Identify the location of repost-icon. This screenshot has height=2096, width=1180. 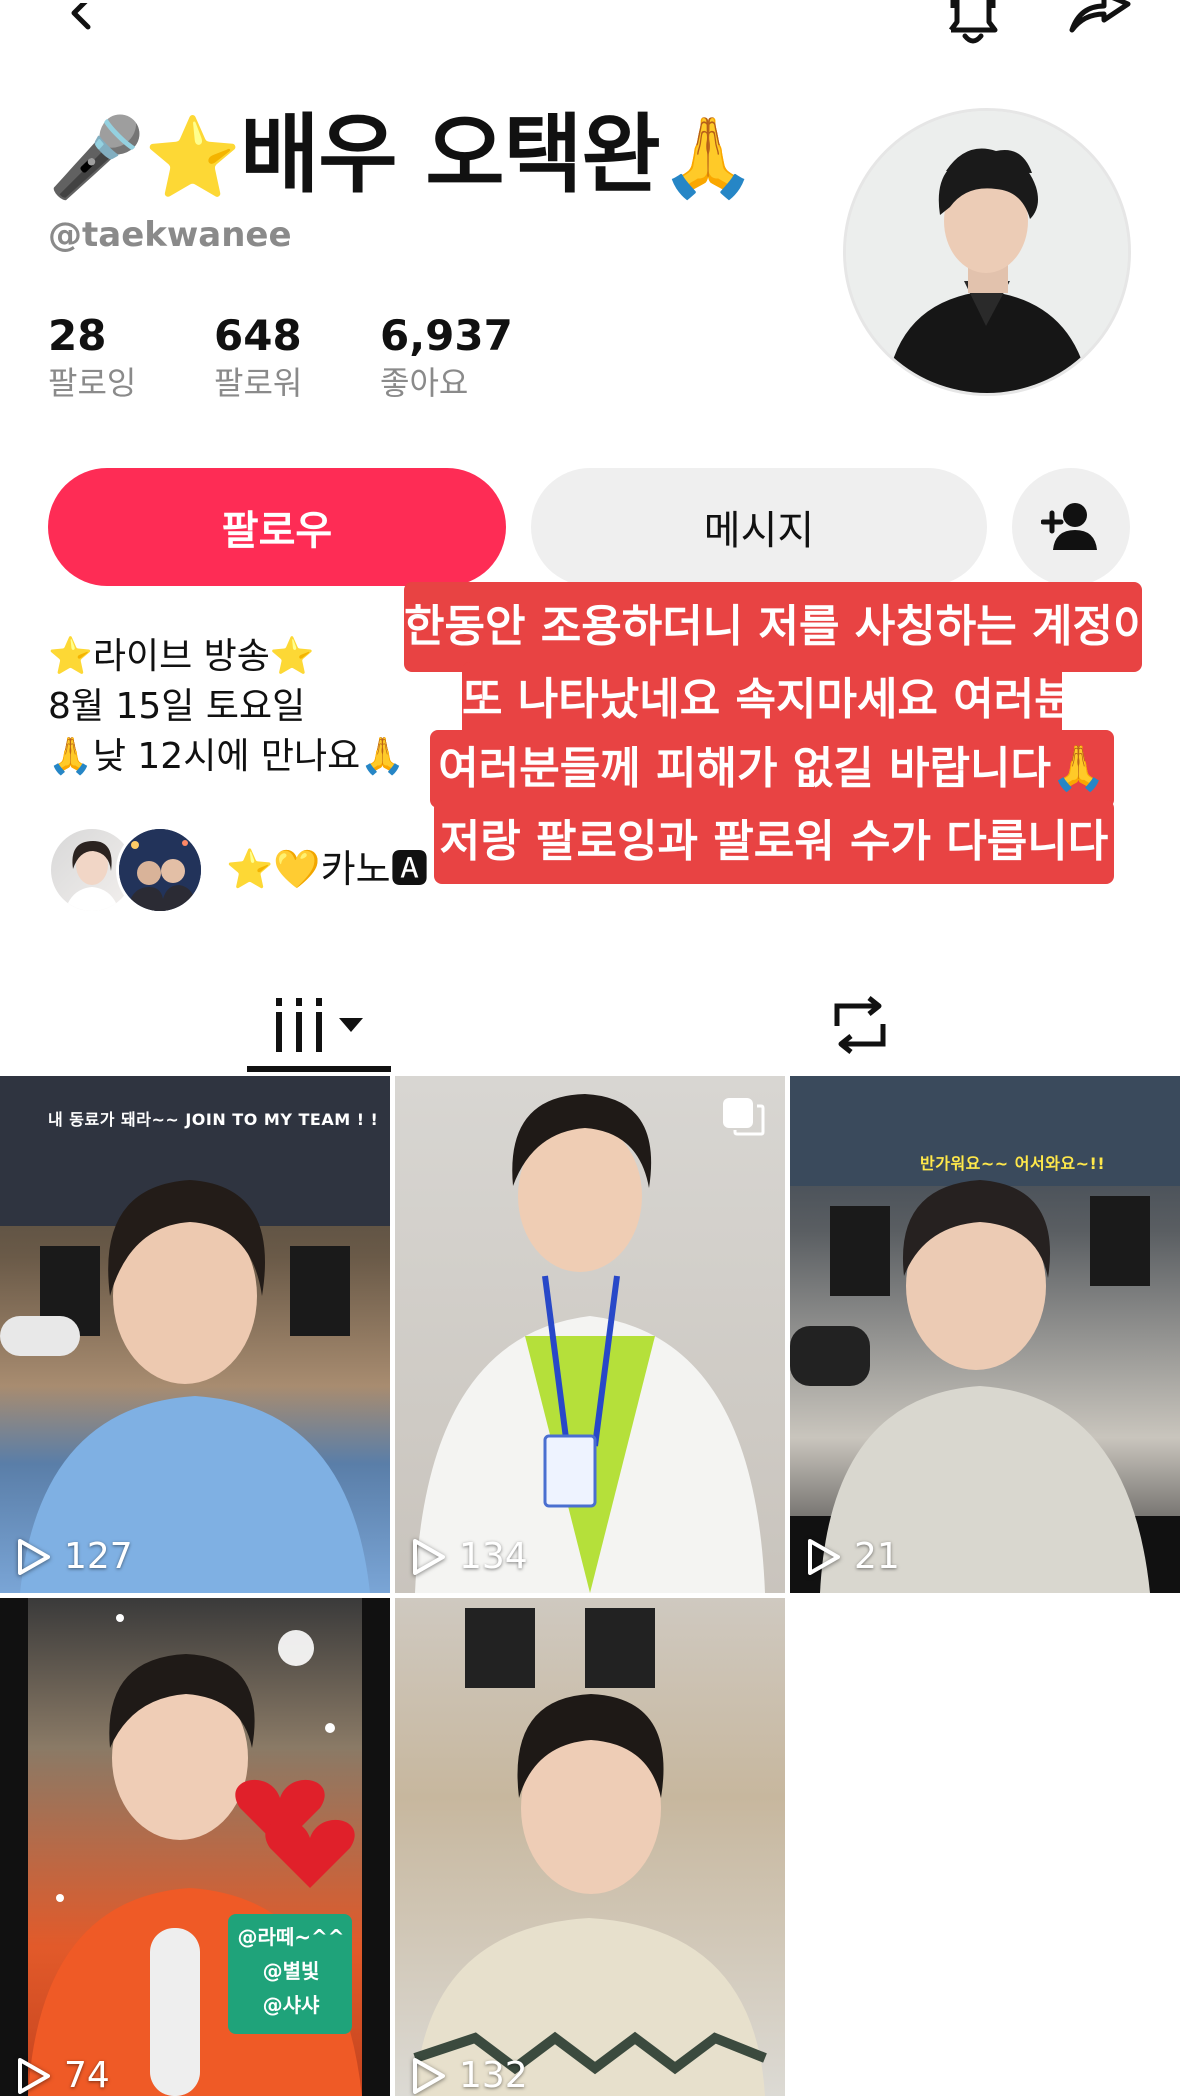
(860, 1025).